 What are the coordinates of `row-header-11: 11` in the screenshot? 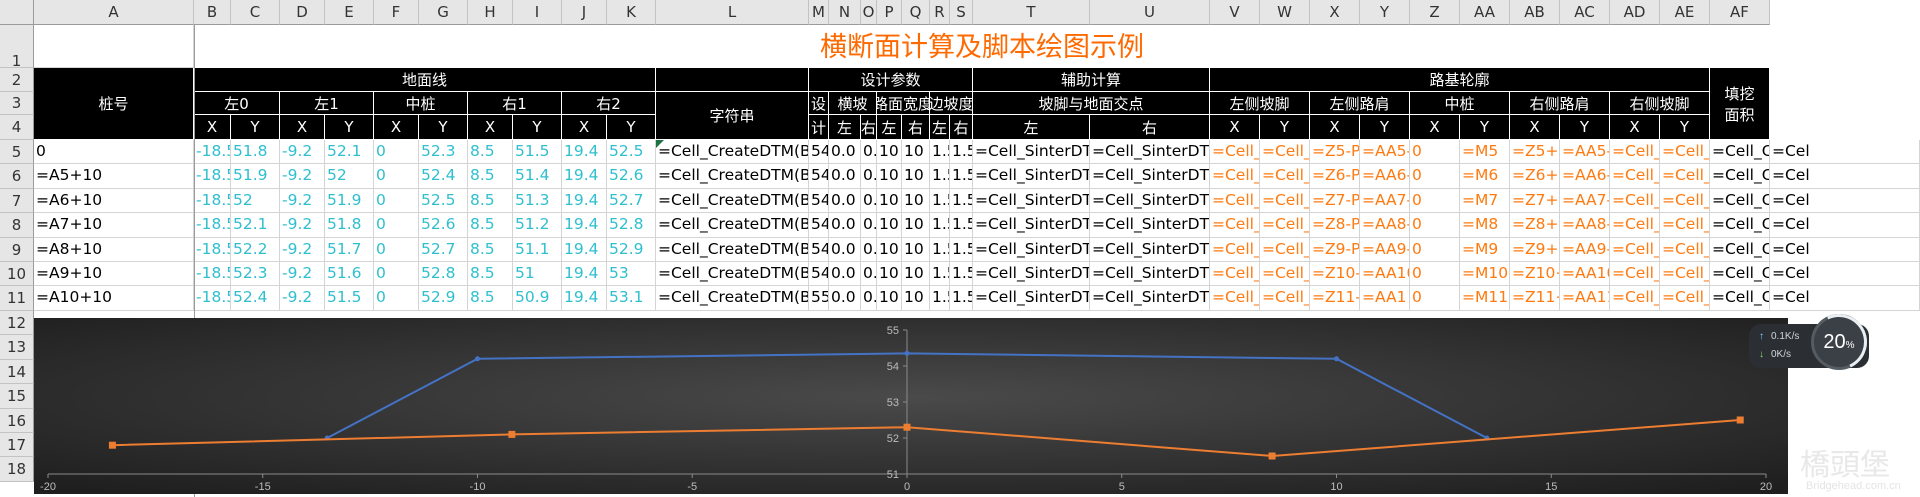 It's located at (17, 298).